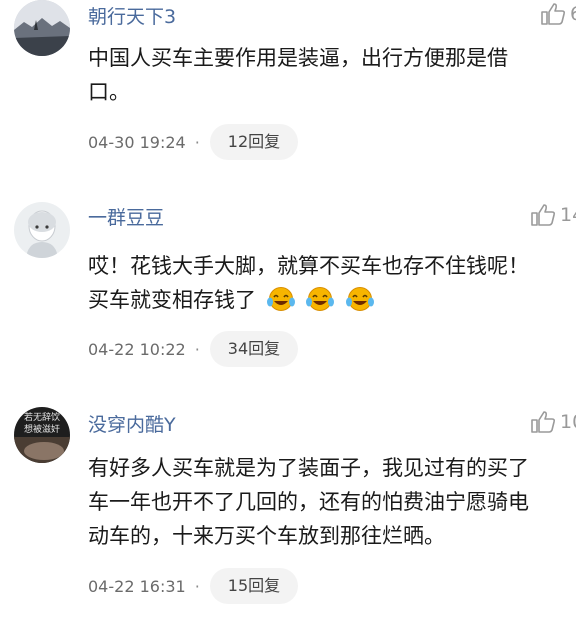  Describe the element at coordinates (137, 142) in the screenshot. I see `timestamp: 04-30 19:24` at that location.